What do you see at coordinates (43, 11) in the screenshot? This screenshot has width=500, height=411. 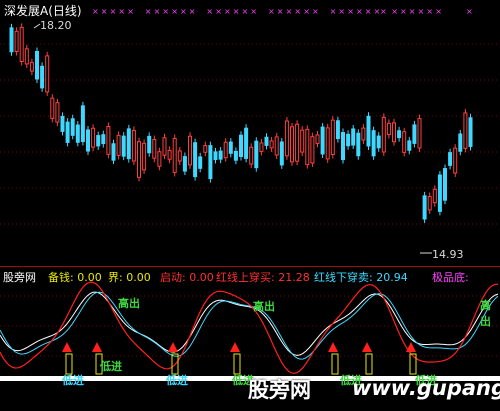 I see `chart-title: 深发展A(日线)` at bounding box center [43, 11].